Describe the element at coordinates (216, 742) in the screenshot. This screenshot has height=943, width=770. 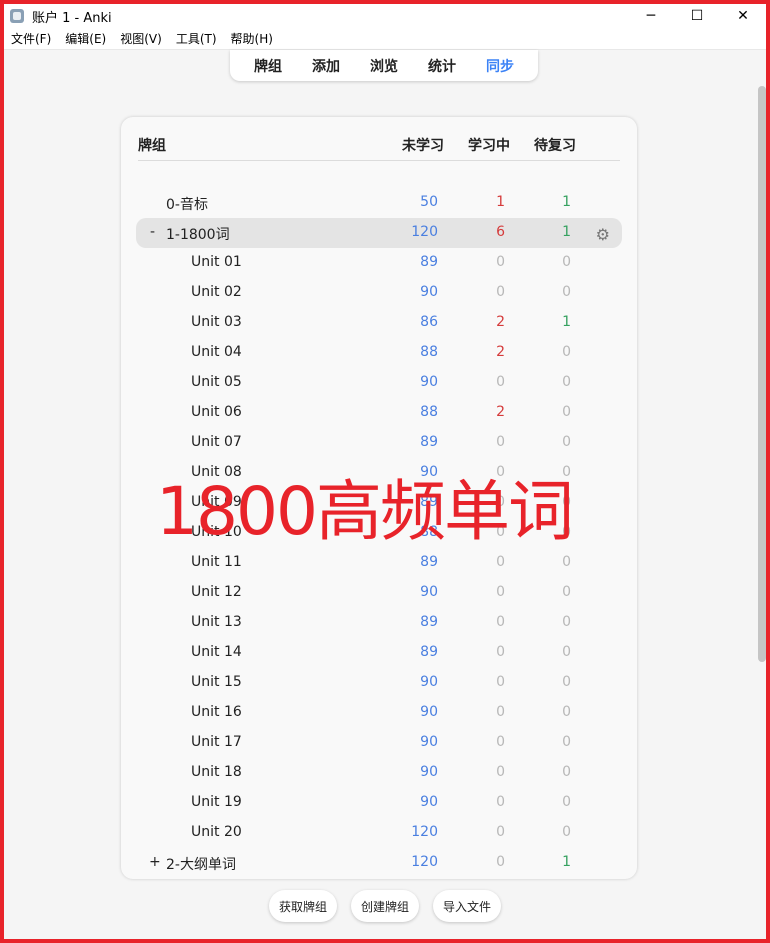
I see `deck-name: Unit 17` at that location.